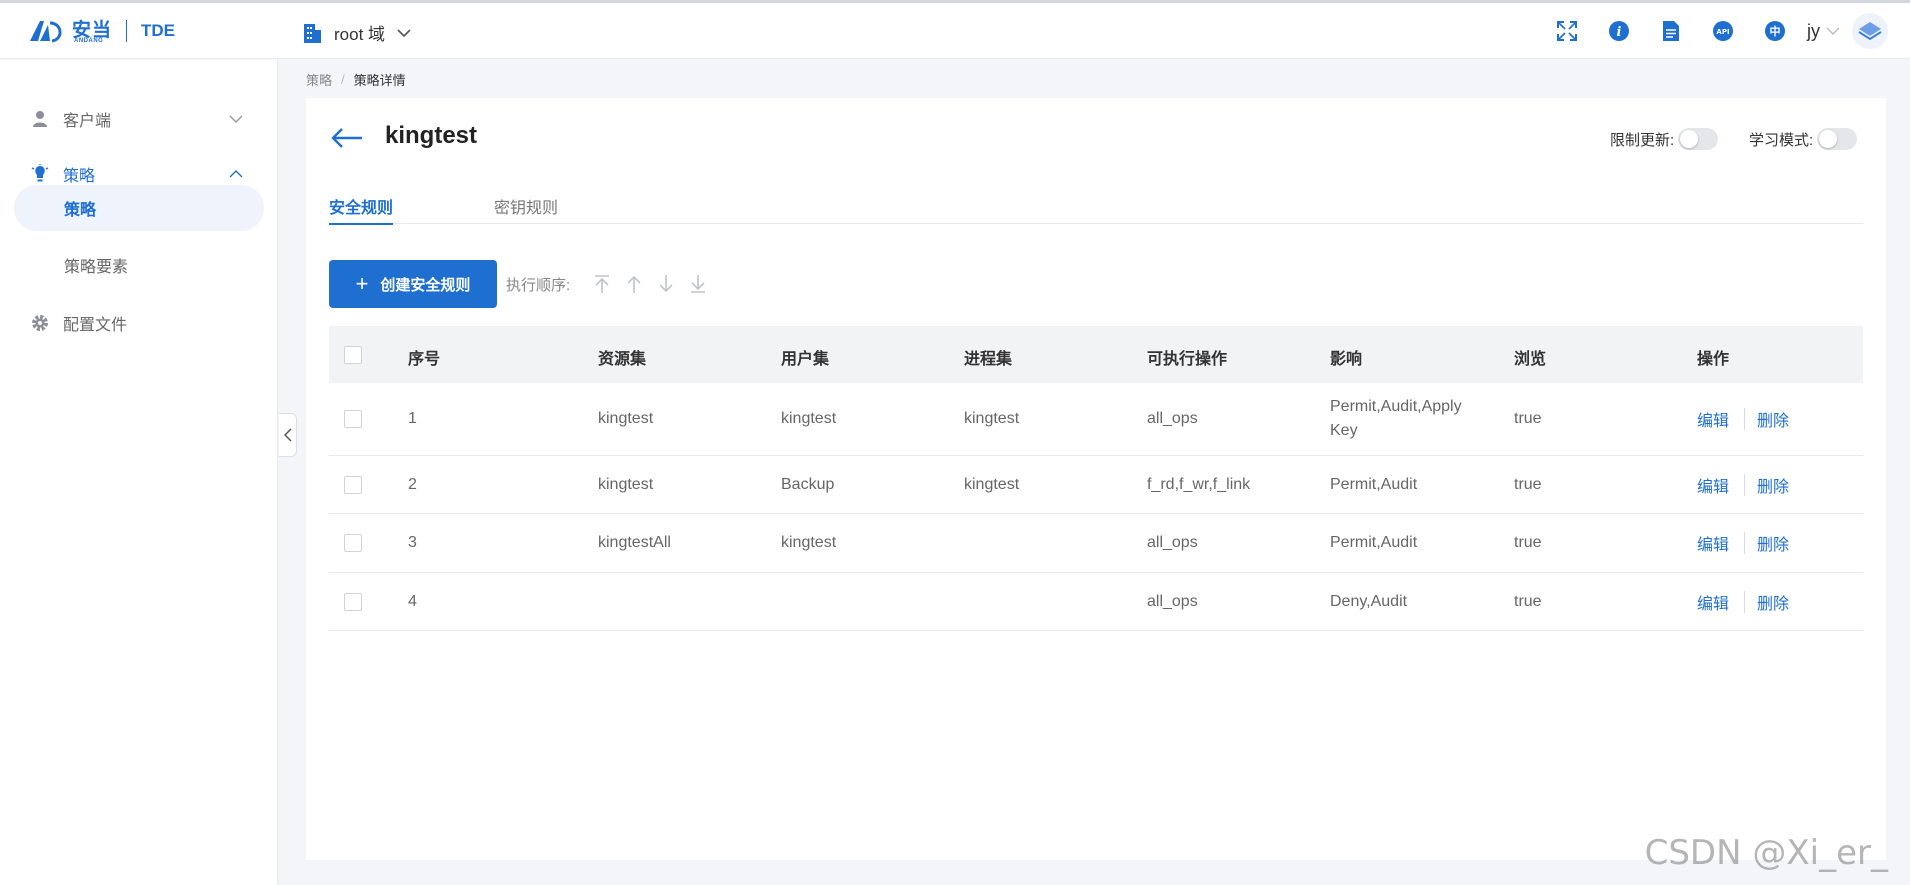  I want to click on column-header: 操作, so click(1713, 359).